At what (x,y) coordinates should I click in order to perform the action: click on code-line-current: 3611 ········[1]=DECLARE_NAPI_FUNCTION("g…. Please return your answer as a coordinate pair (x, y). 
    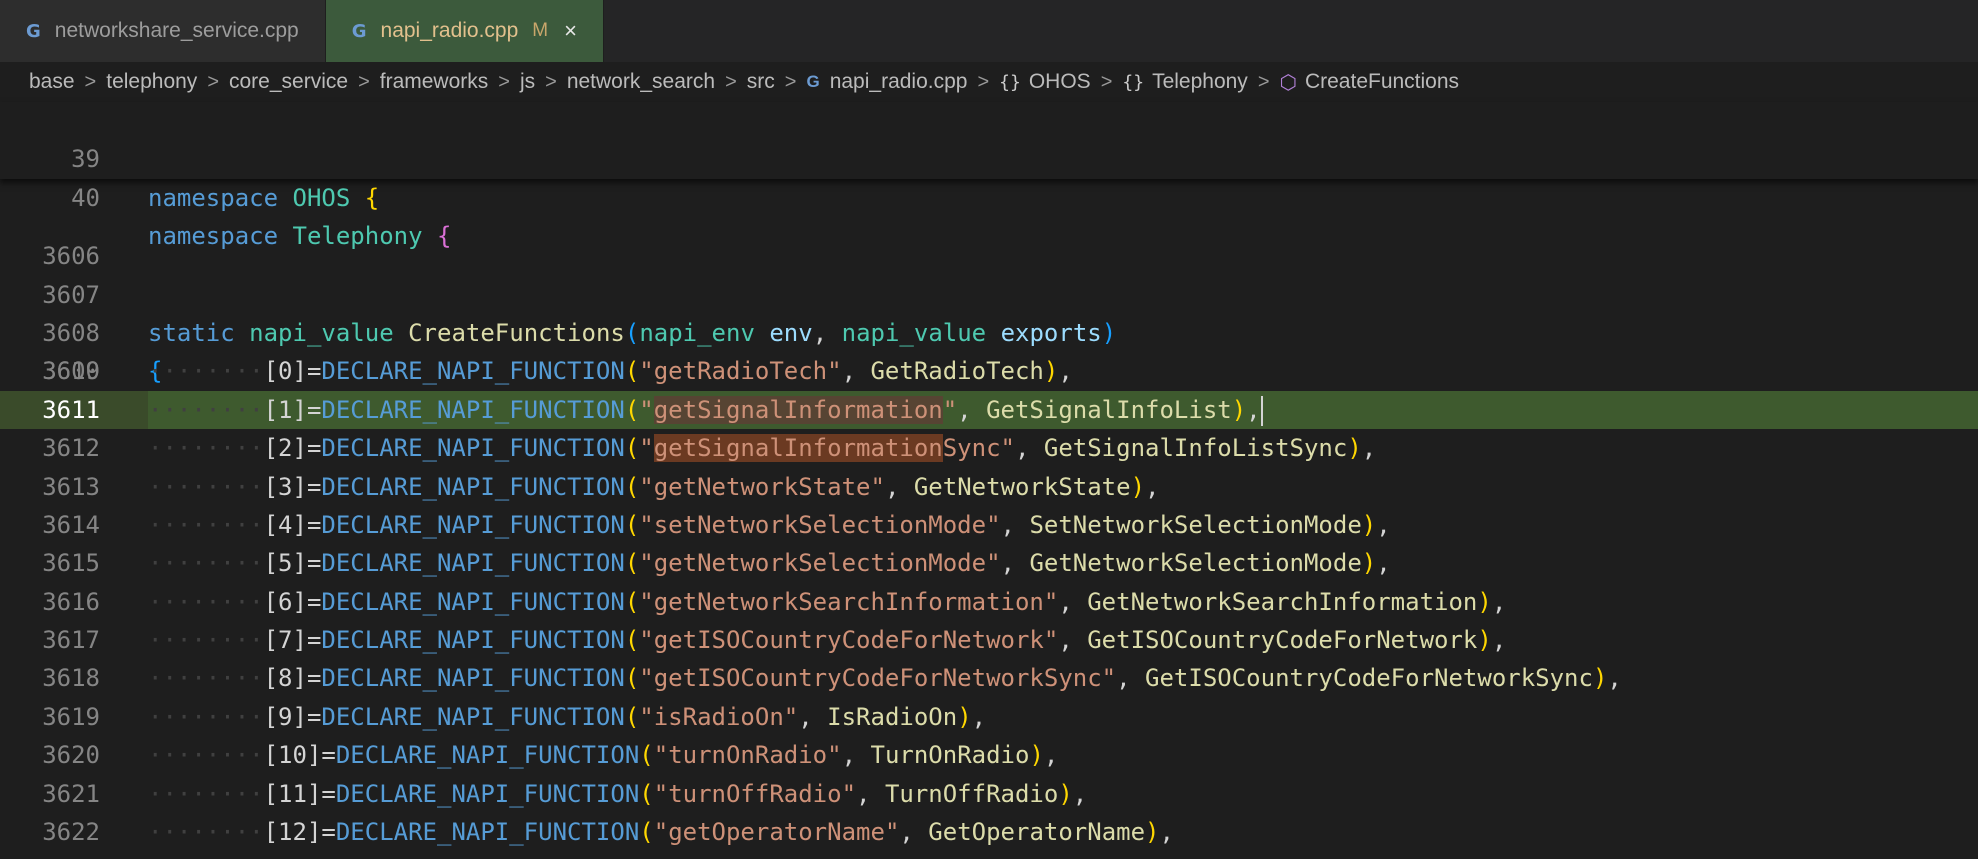
    Looking at the image, I should click on (989, 410).